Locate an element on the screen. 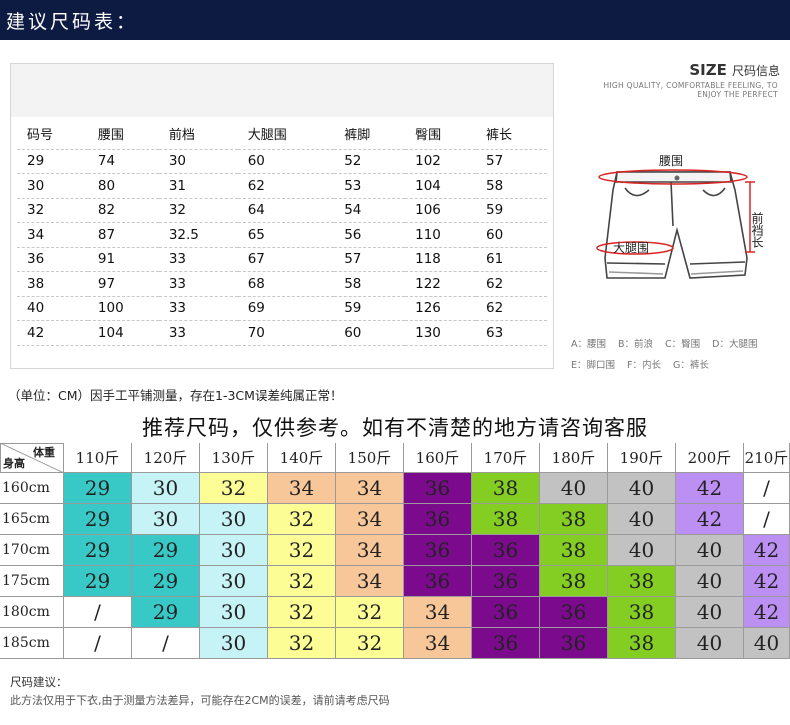 Image resolution: width=790 pixels, height=725 pixels. legend-item: B：前浪 is located at coordinates (636, 344).